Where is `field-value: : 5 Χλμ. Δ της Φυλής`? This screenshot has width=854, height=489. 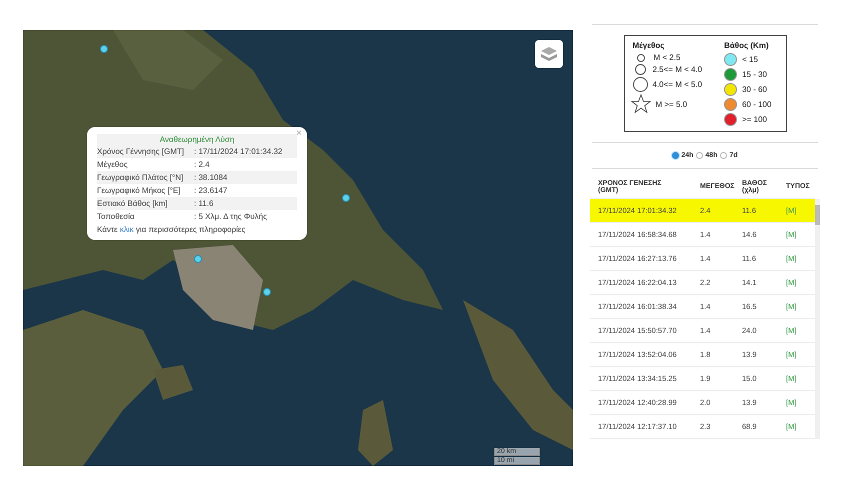
field-value: : 5 Χλμ. Δ της Φυλής is located at coordinates (230, 216).